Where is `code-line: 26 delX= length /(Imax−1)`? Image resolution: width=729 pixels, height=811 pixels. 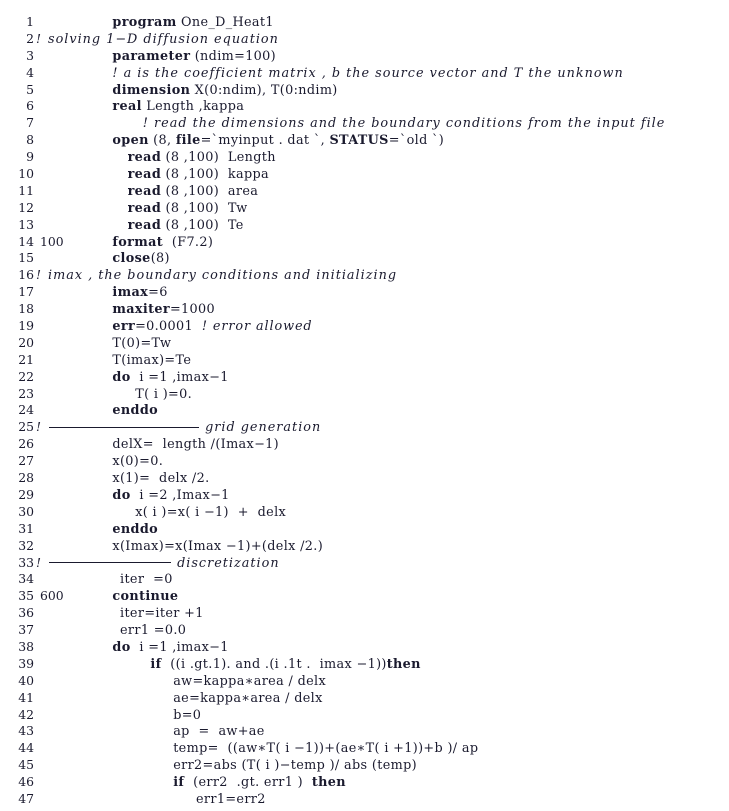
code-line: 26 delX= length /(Imax−1) is located at coordinates (364, 444).